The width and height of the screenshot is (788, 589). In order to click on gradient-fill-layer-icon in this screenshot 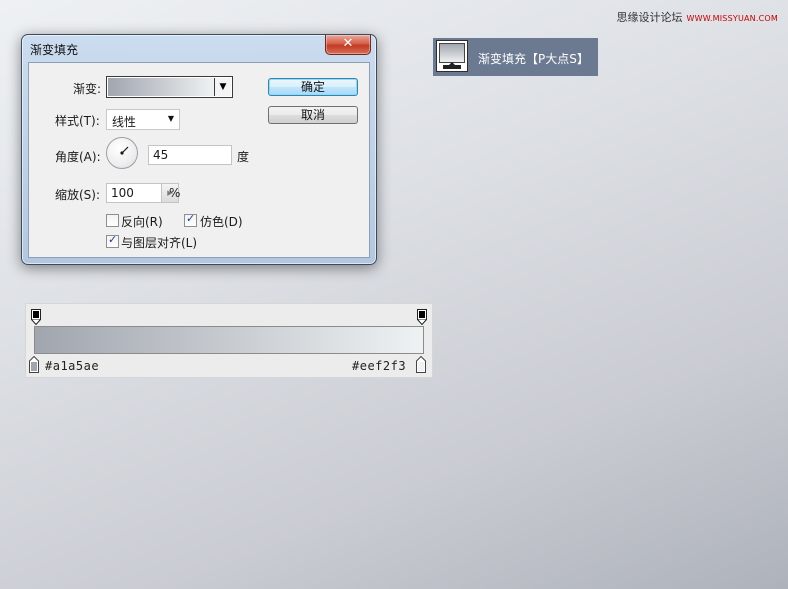, I will do `click(452, 56)`.